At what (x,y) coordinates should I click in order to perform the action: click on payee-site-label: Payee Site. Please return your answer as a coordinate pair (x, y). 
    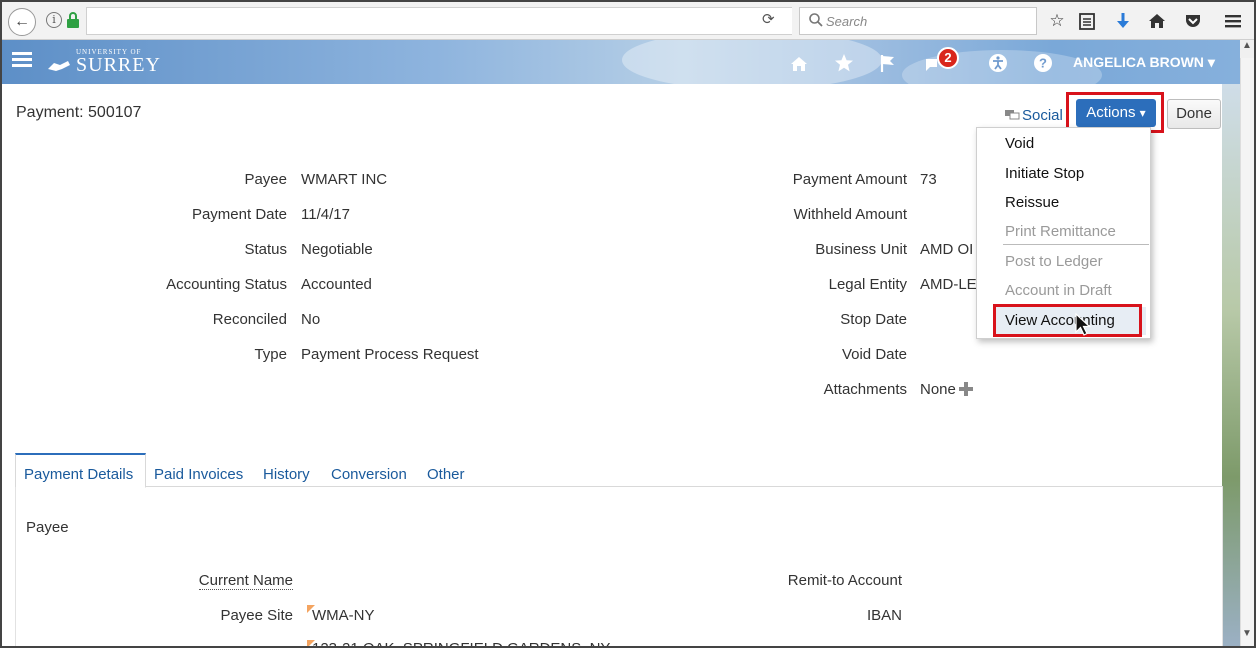
    Looking at the image, I should click on (256, 615).